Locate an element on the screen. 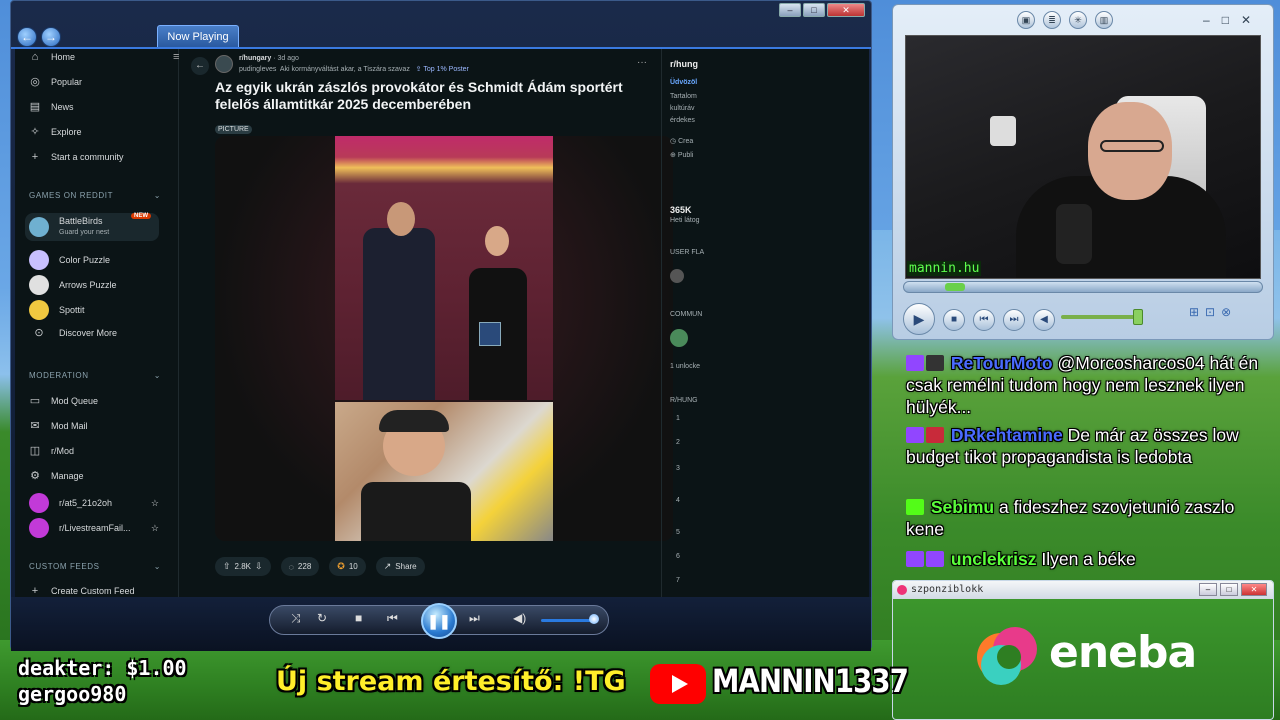 Image resolution: width=1280 pixels, height=720 pixels. vote-control: ⇧ 2.8K ⇩ is located at coordinates (243, 566).